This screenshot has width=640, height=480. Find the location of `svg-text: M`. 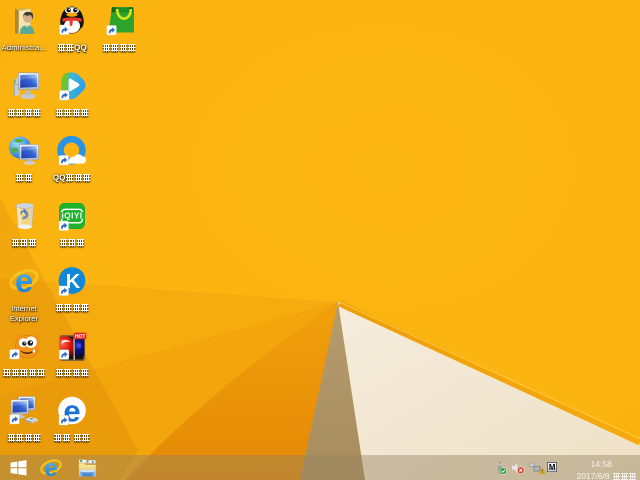

svg-text: M is located at coordinates (552, 467).